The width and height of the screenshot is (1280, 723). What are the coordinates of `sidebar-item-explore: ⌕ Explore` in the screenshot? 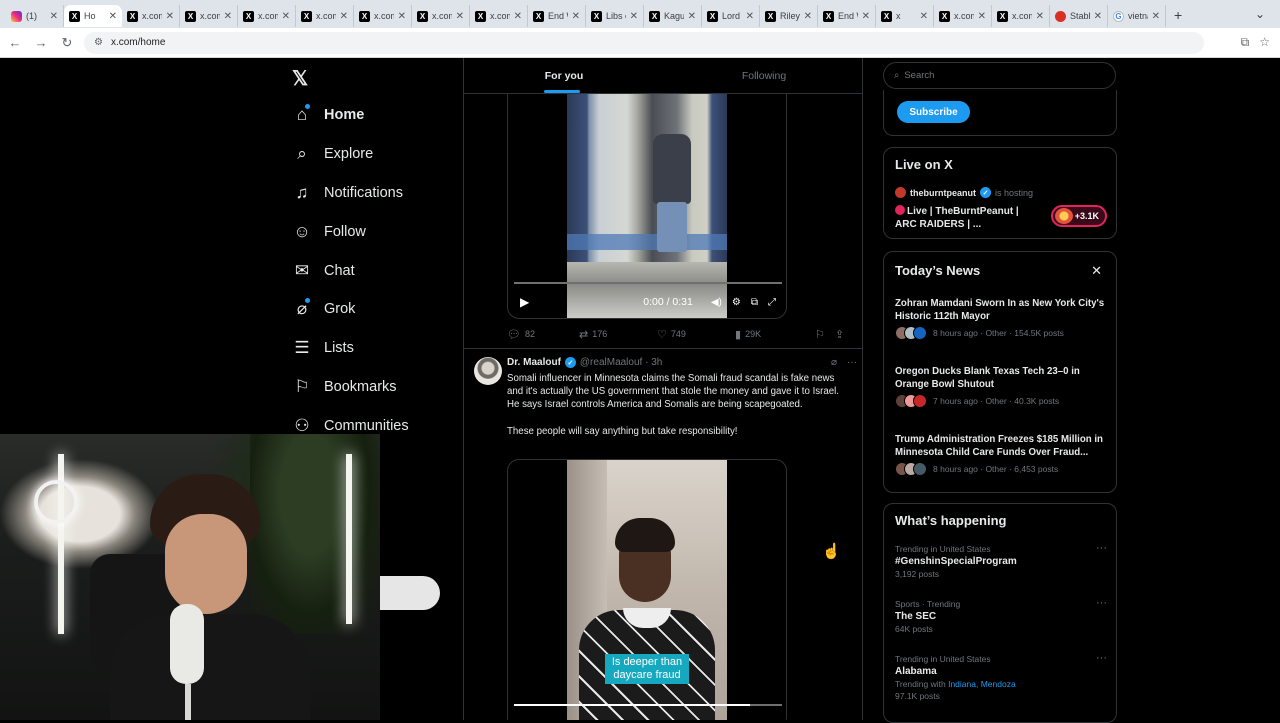 It's located at (350, 154).